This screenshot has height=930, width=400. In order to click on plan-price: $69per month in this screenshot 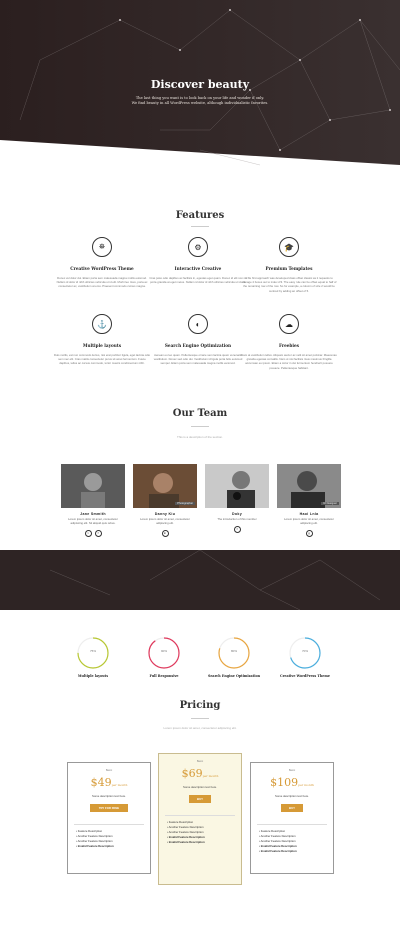, I will do `click(200, 773)`.